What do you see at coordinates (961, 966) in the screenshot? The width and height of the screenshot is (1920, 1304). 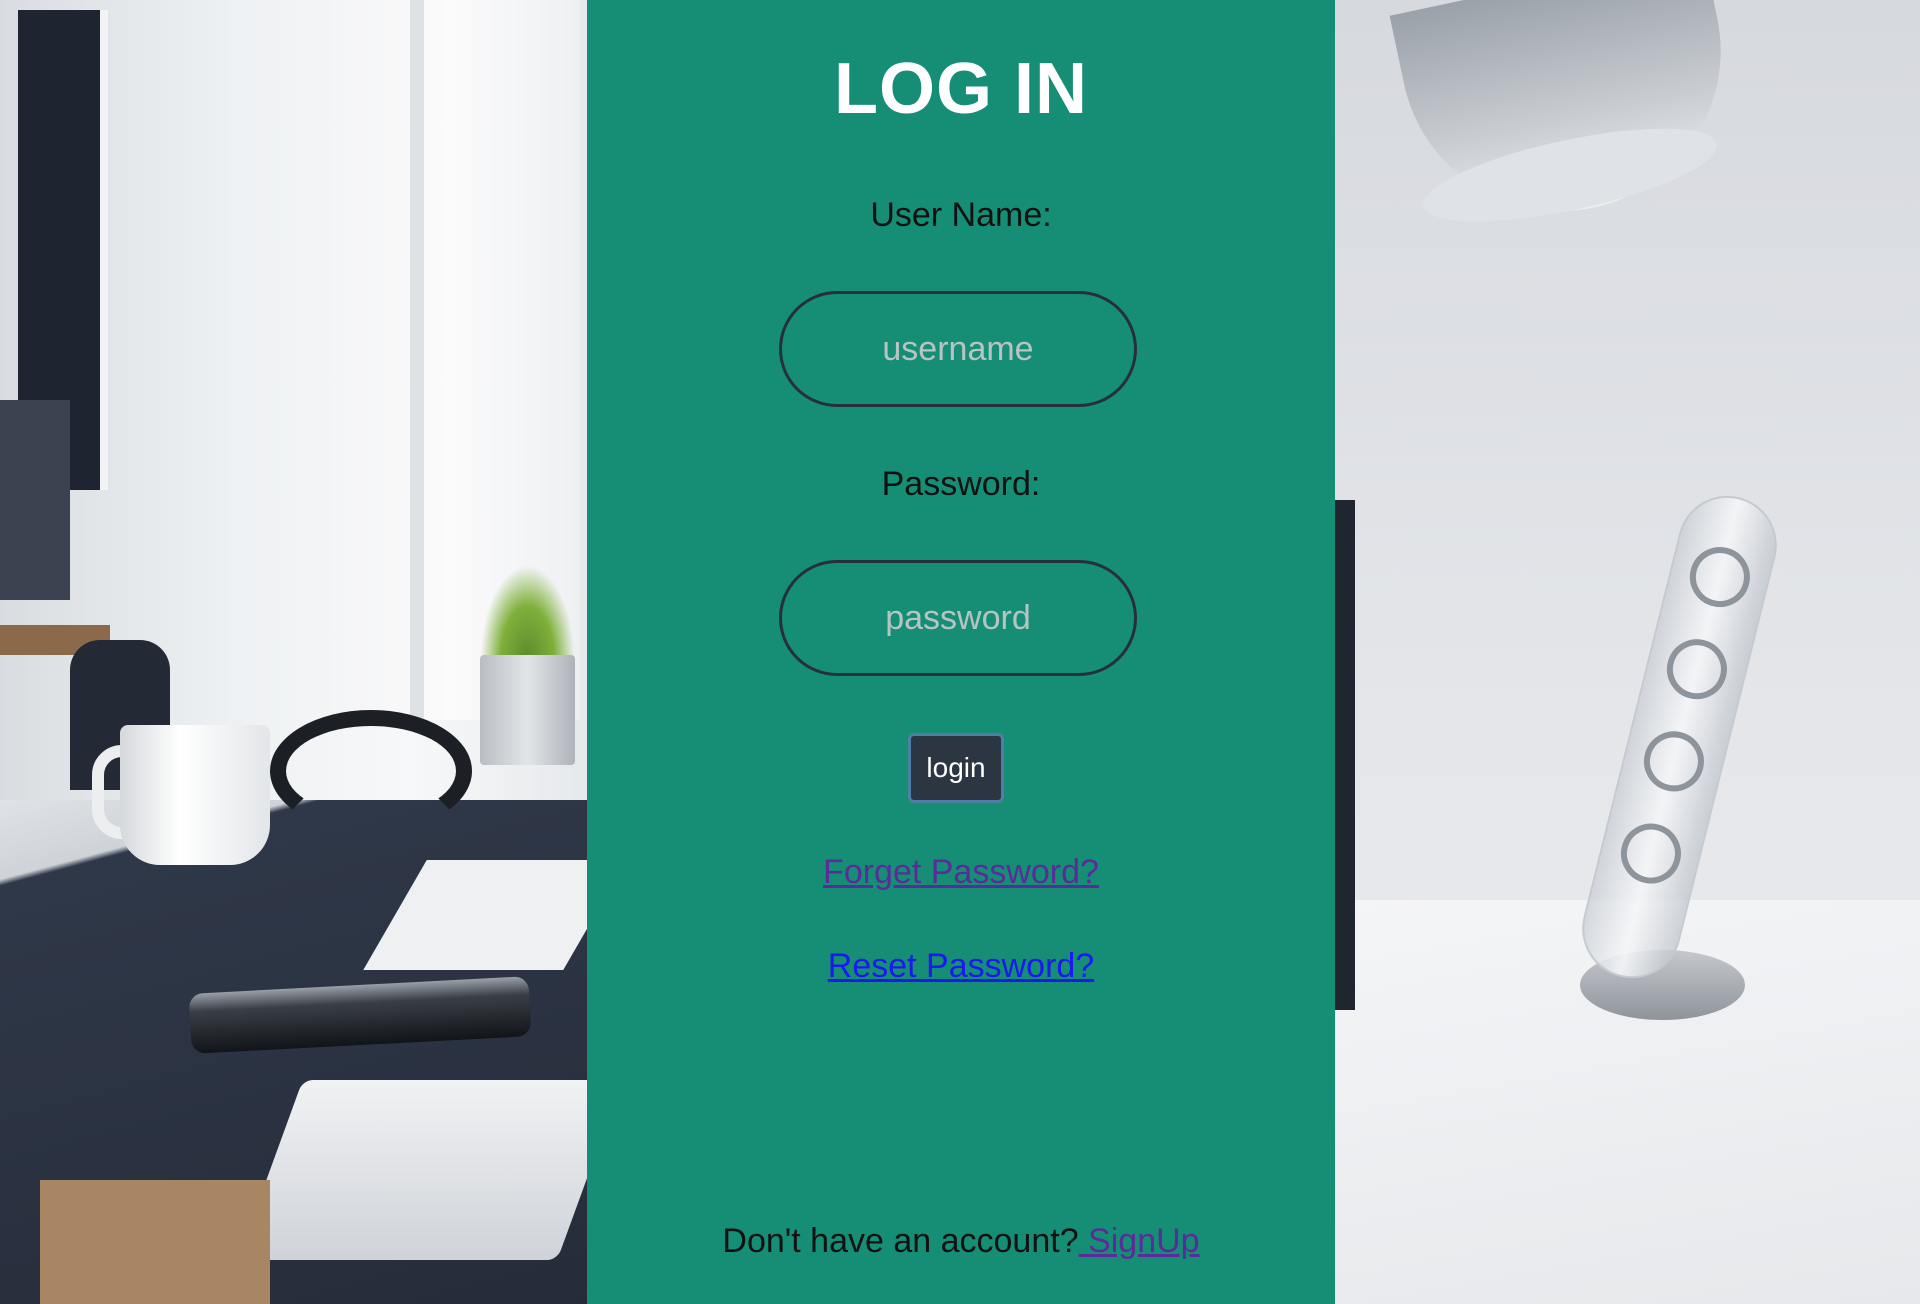 I see `reset-password-link: Reset Password?` at bounding box center [961, 966].